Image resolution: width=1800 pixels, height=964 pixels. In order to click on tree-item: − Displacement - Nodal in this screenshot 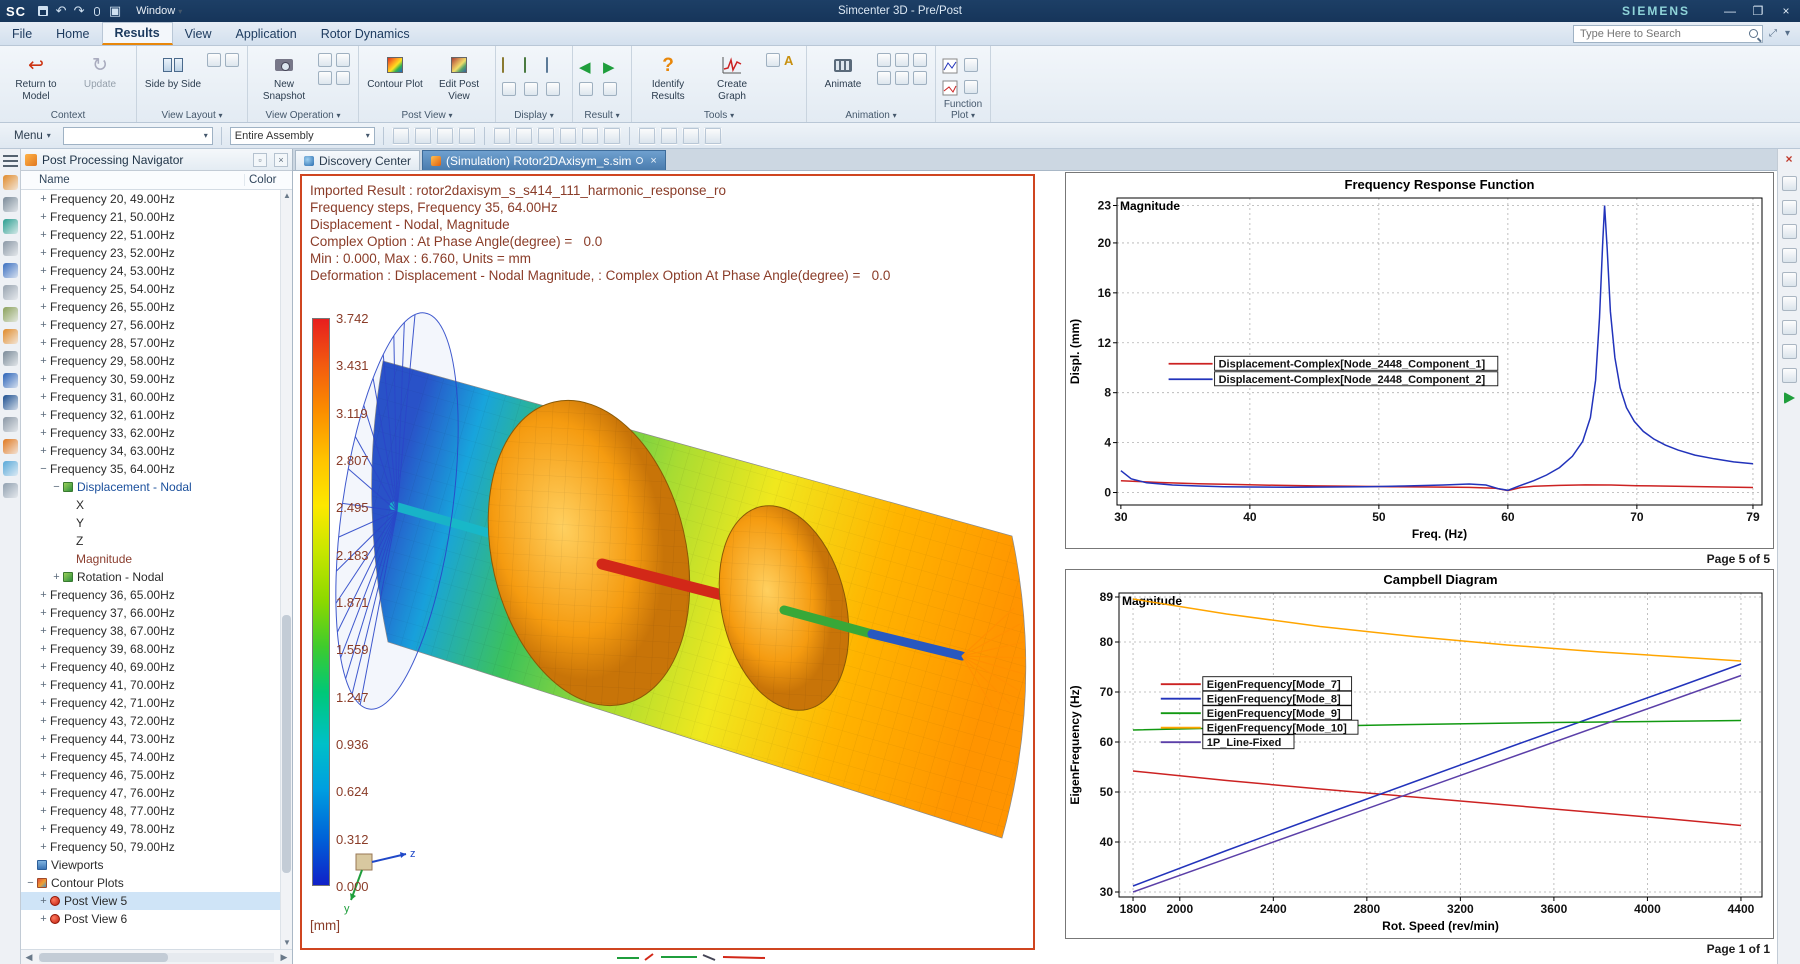, I will do `click(150, 487)`.